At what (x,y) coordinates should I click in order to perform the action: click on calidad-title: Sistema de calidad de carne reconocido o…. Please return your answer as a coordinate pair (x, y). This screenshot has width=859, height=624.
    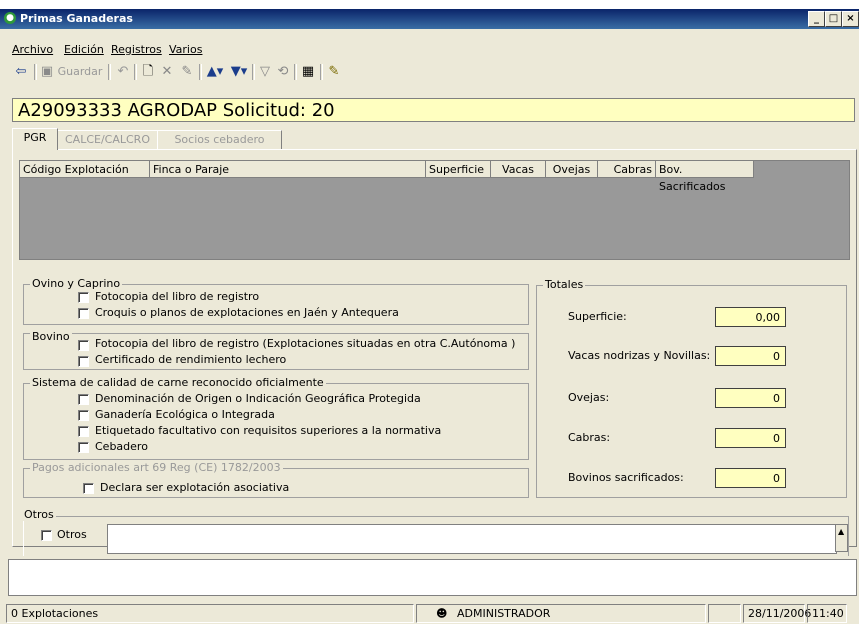
    Looking at the image, I should click on (178, 382).